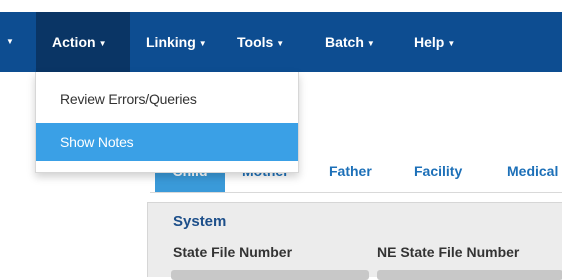  I want to click on nav-linking-menu: Linking ▼, so click(176, 42).